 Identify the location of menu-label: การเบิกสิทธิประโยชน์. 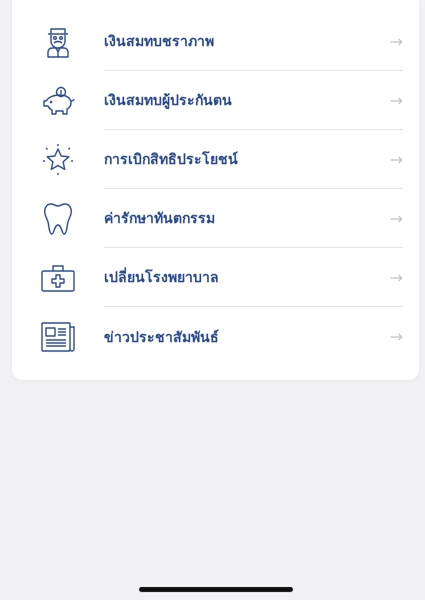
(171, 160).